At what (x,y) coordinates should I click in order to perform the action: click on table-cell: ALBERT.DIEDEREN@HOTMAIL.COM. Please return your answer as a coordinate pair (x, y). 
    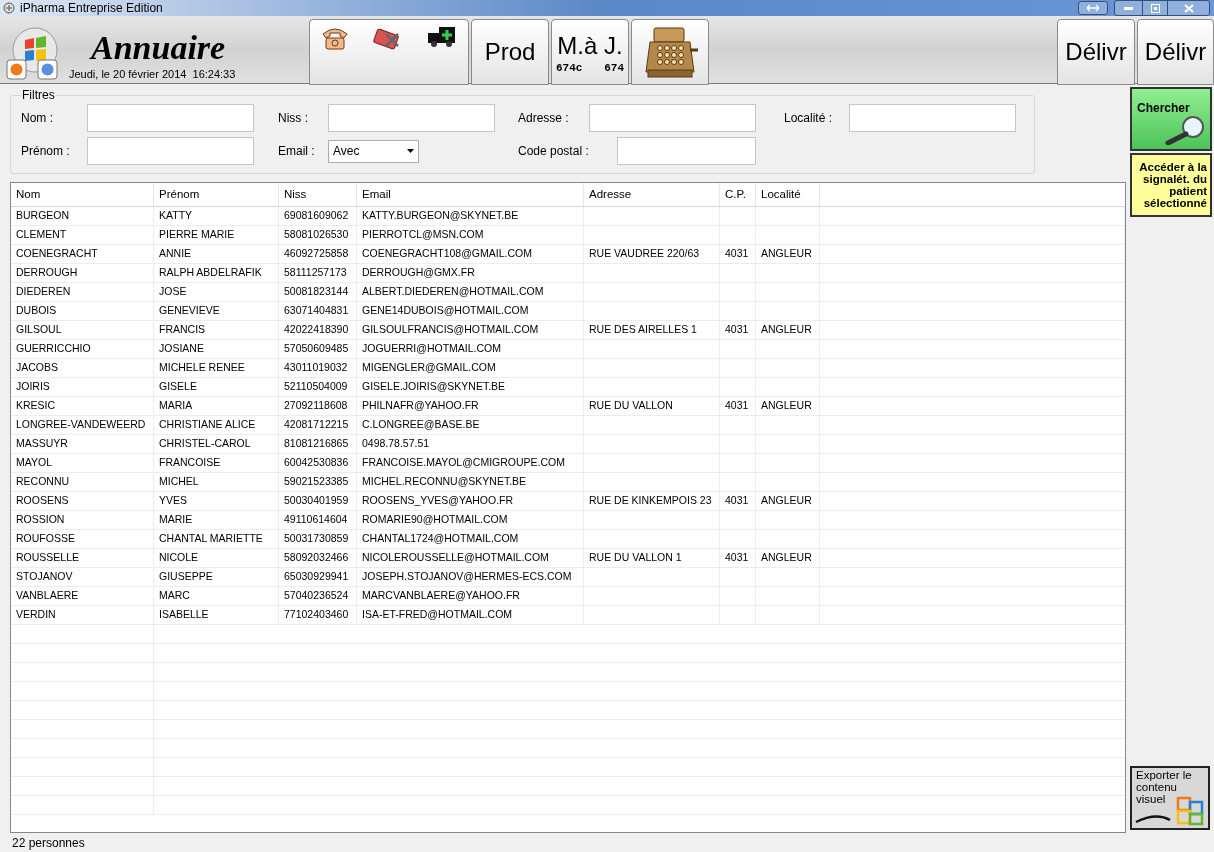
    Looking at the image, I should click on (453, 292).